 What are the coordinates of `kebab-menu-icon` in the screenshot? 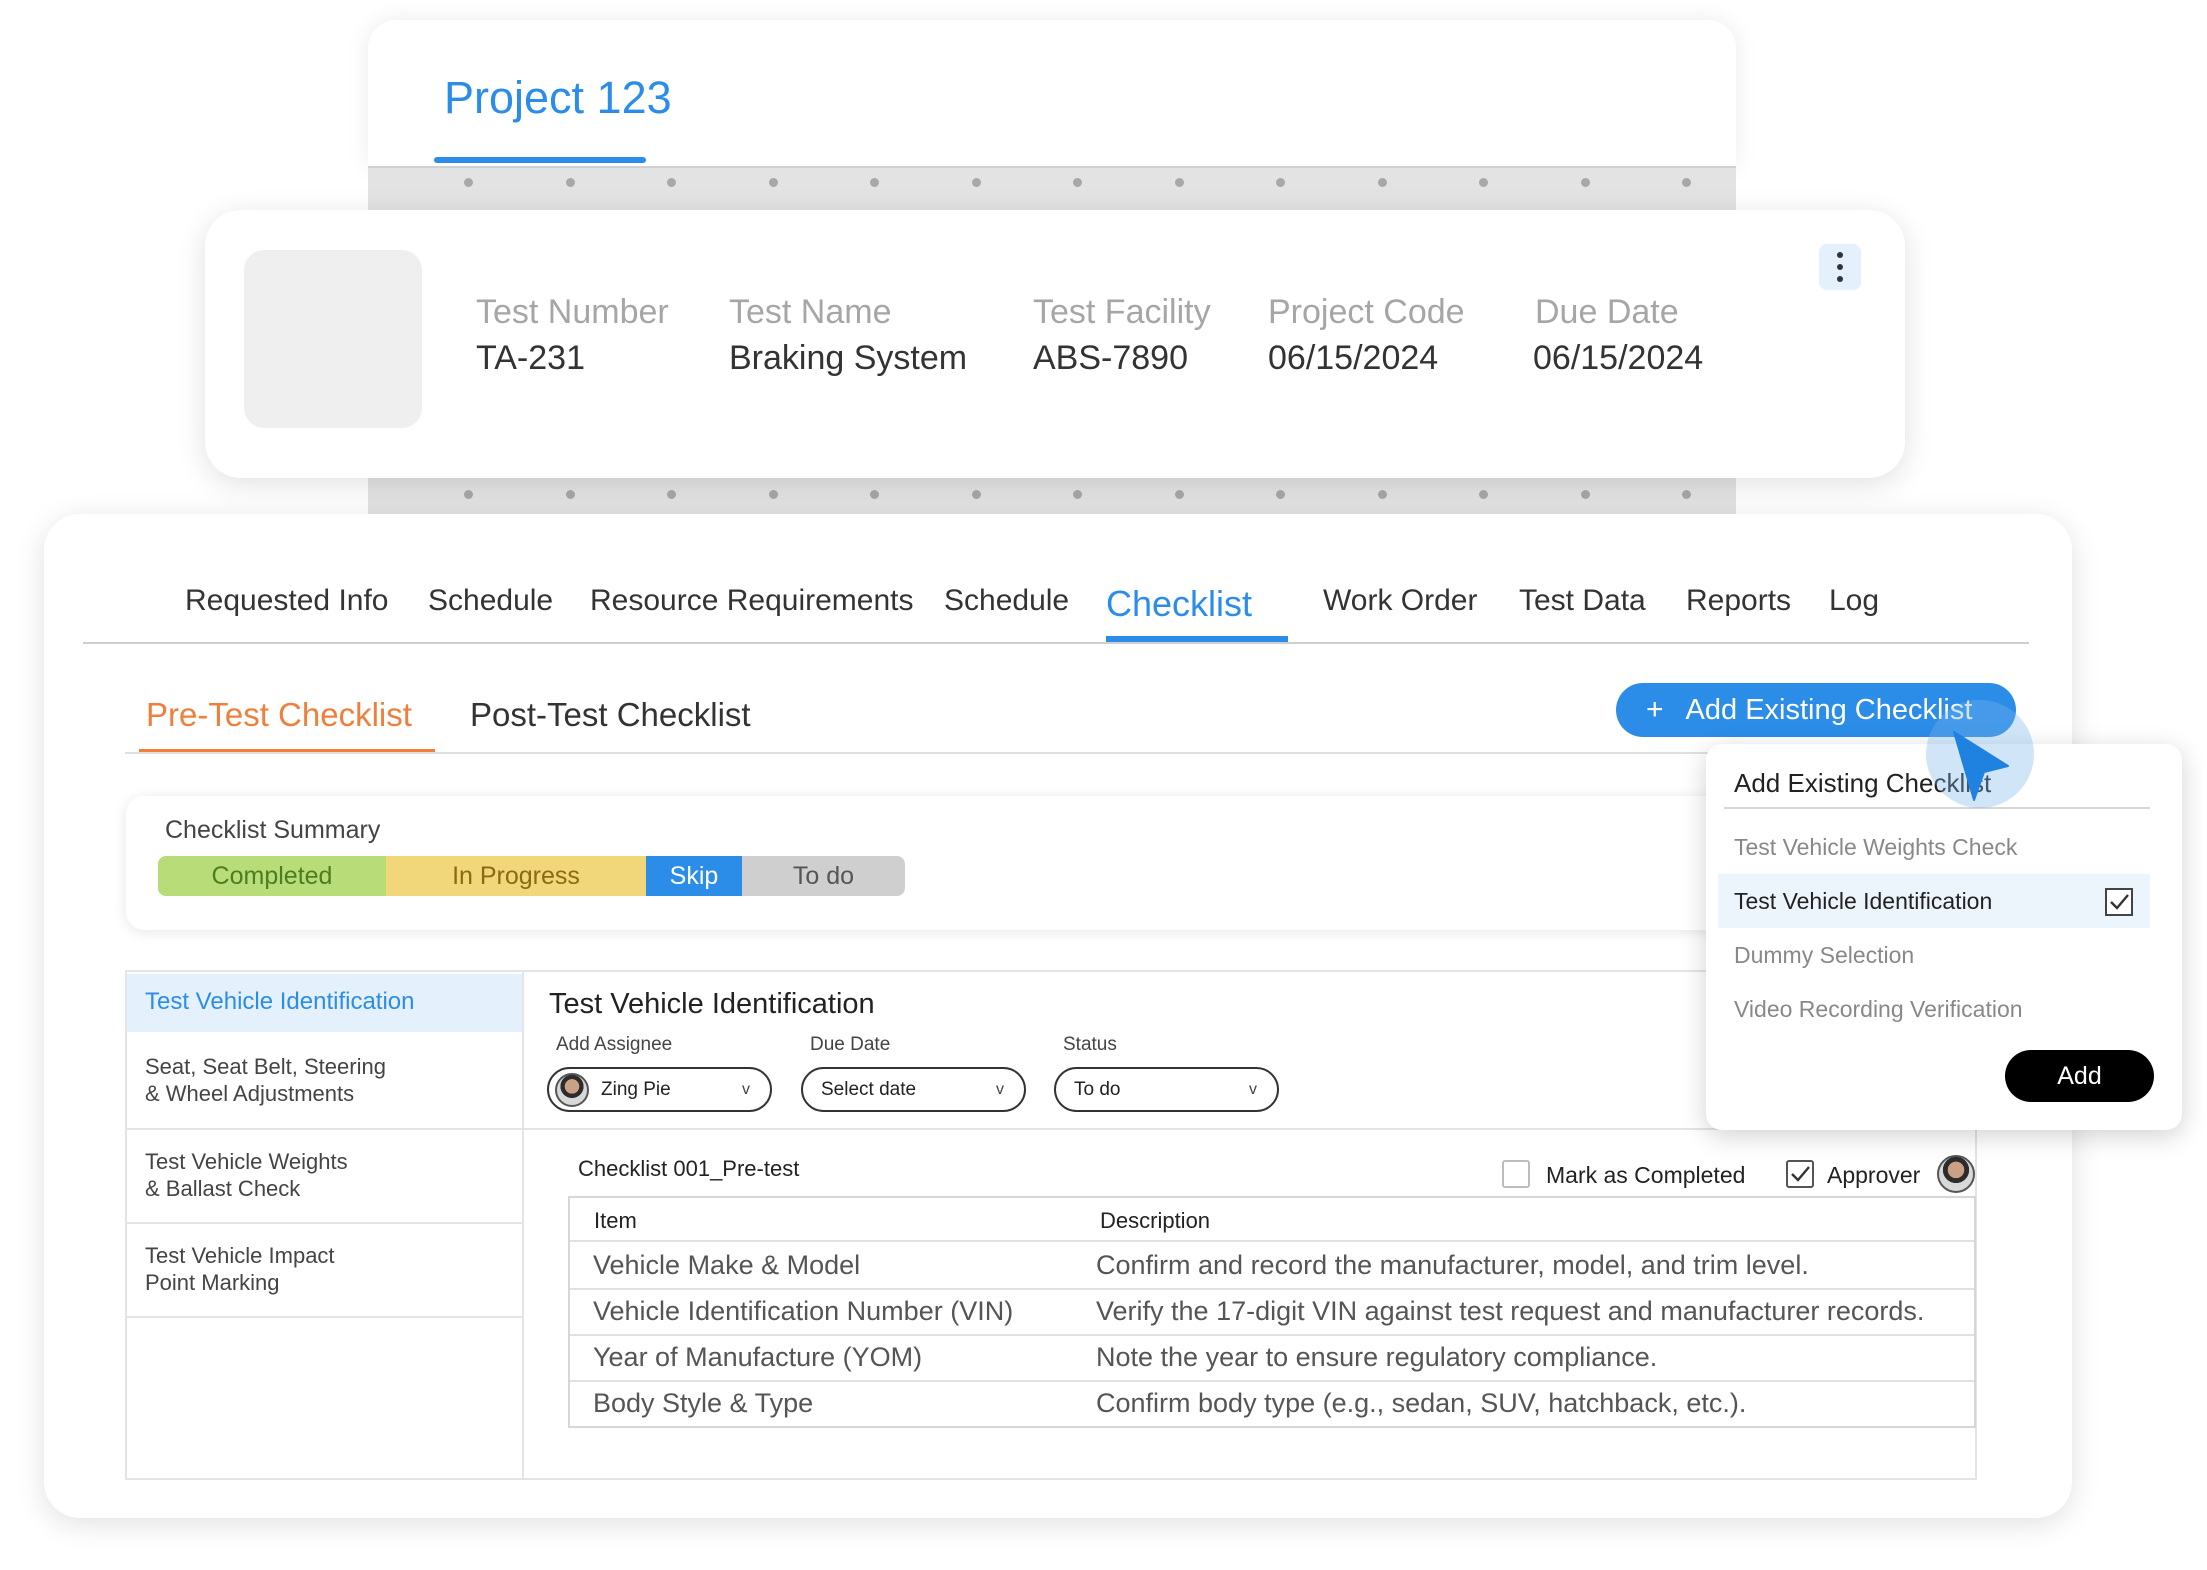 It's located at (1840, 255).